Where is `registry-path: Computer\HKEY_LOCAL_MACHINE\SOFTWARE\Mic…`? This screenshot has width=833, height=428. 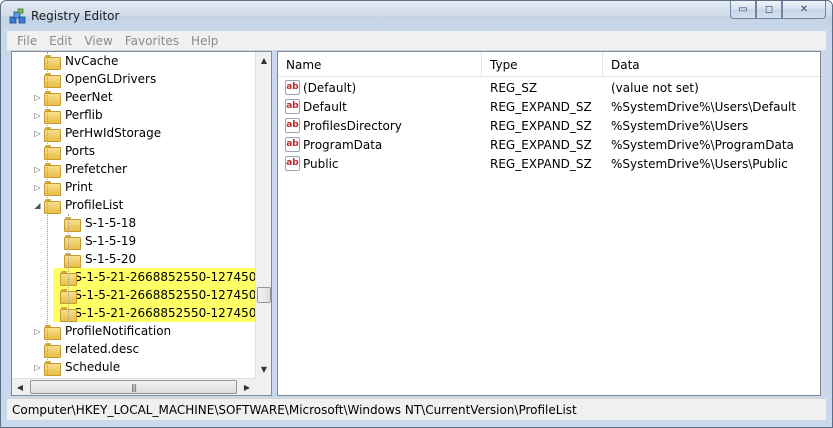
registry-path: Computer\HKEY_LOCAL_MACHINE\SOFTWARE\Mic… is located at coordinates (294, 409).